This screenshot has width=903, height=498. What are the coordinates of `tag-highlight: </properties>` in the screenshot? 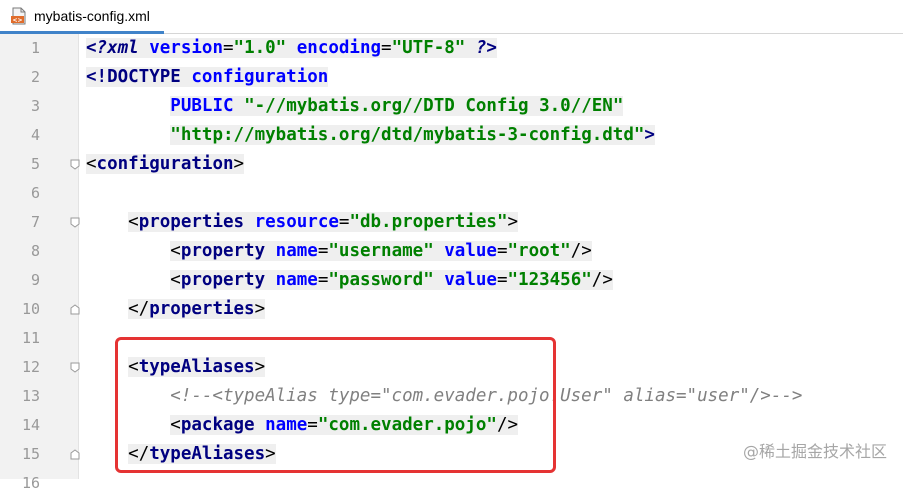 It's located at (197, 309).